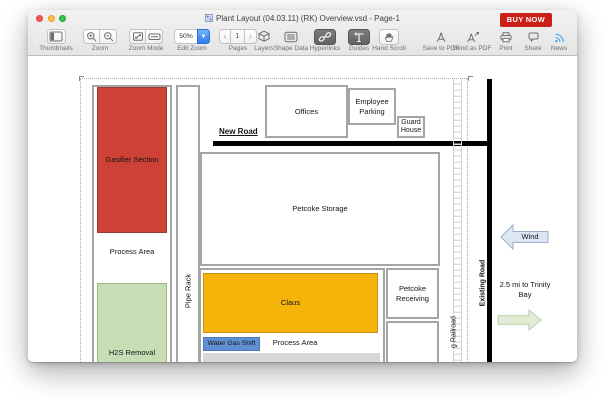 This screenshot has width=603, height=400. Describe the element at coordinates (295, 343) in the screenshot. I see `process-area-right-label: Process Area` at that location.